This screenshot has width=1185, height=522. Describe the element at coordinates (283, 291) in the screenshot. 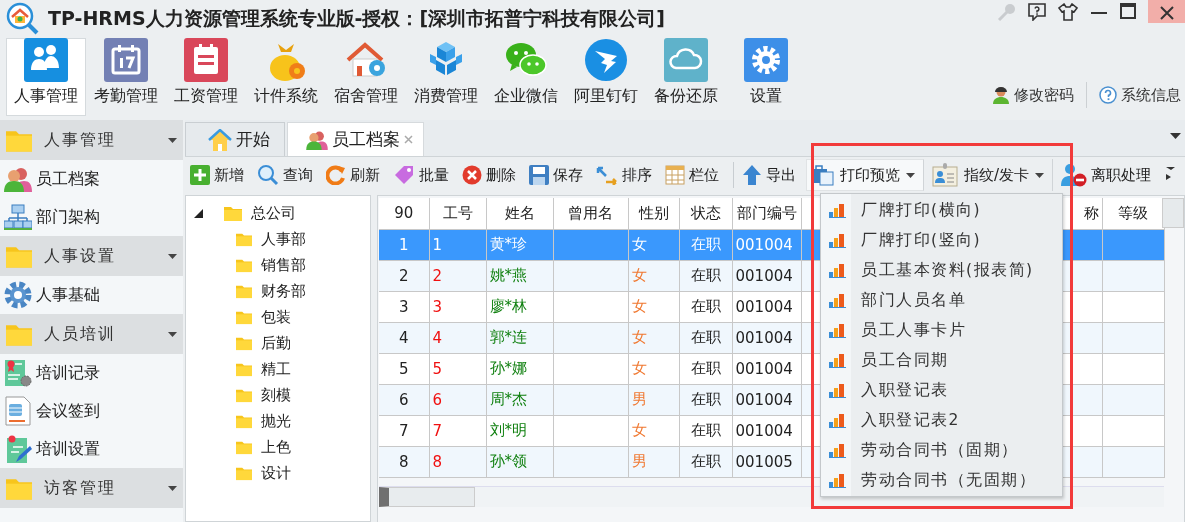

I see `tree-node: 财务部` at that location.